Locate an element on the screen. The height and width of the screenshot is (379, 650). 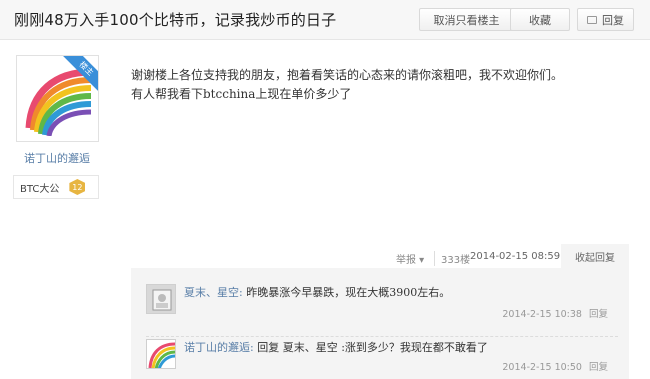
comment-text: 夏末、星空: 昨晚暴涨今早暴跌，现在大概3900左右。 is located at coordinates (317, 292).